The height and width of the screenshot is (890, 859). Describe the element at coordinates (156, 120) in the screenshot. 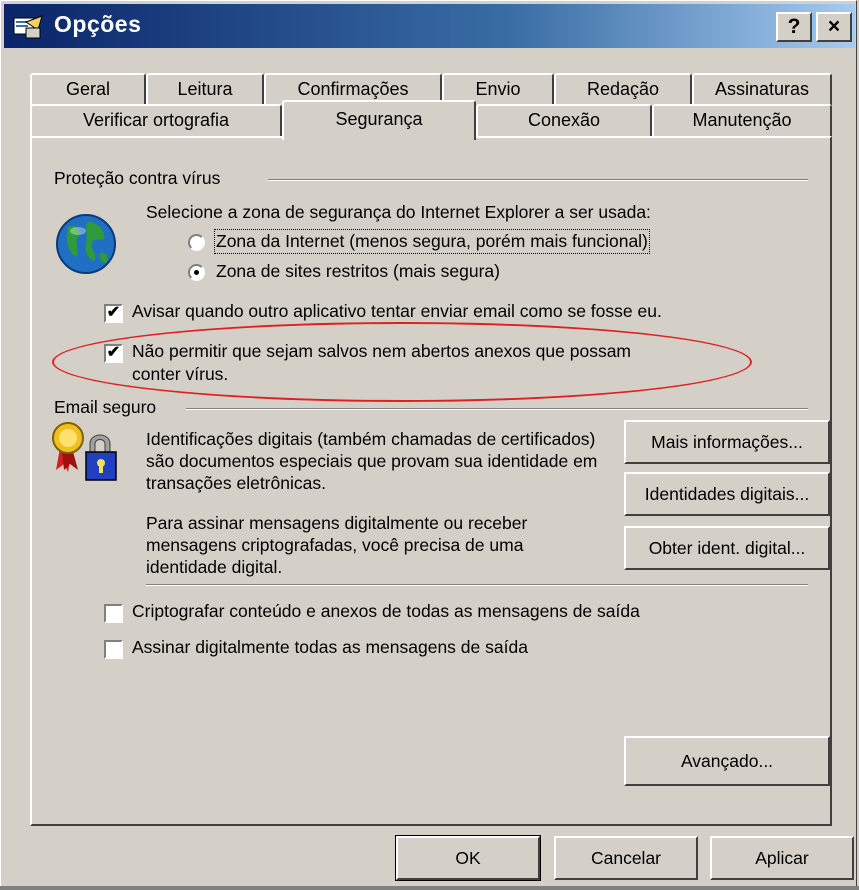

I see `tab-verificar-ortografia: Verificar ortografia` at that location.